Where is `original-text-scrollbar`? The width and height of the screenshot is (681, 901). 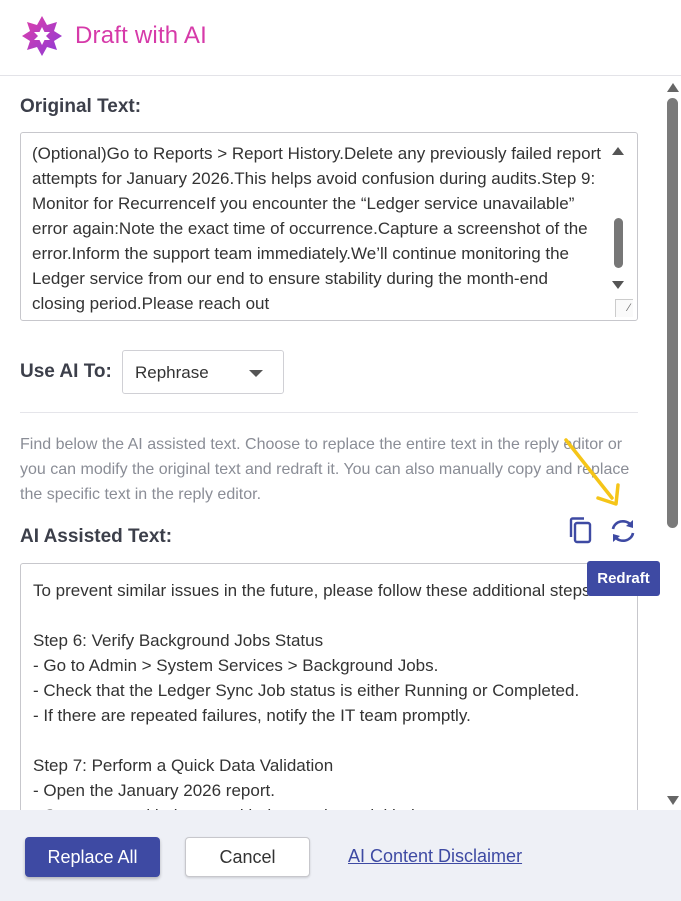
original-text-scrollbar is located at coordinates (619, 221).